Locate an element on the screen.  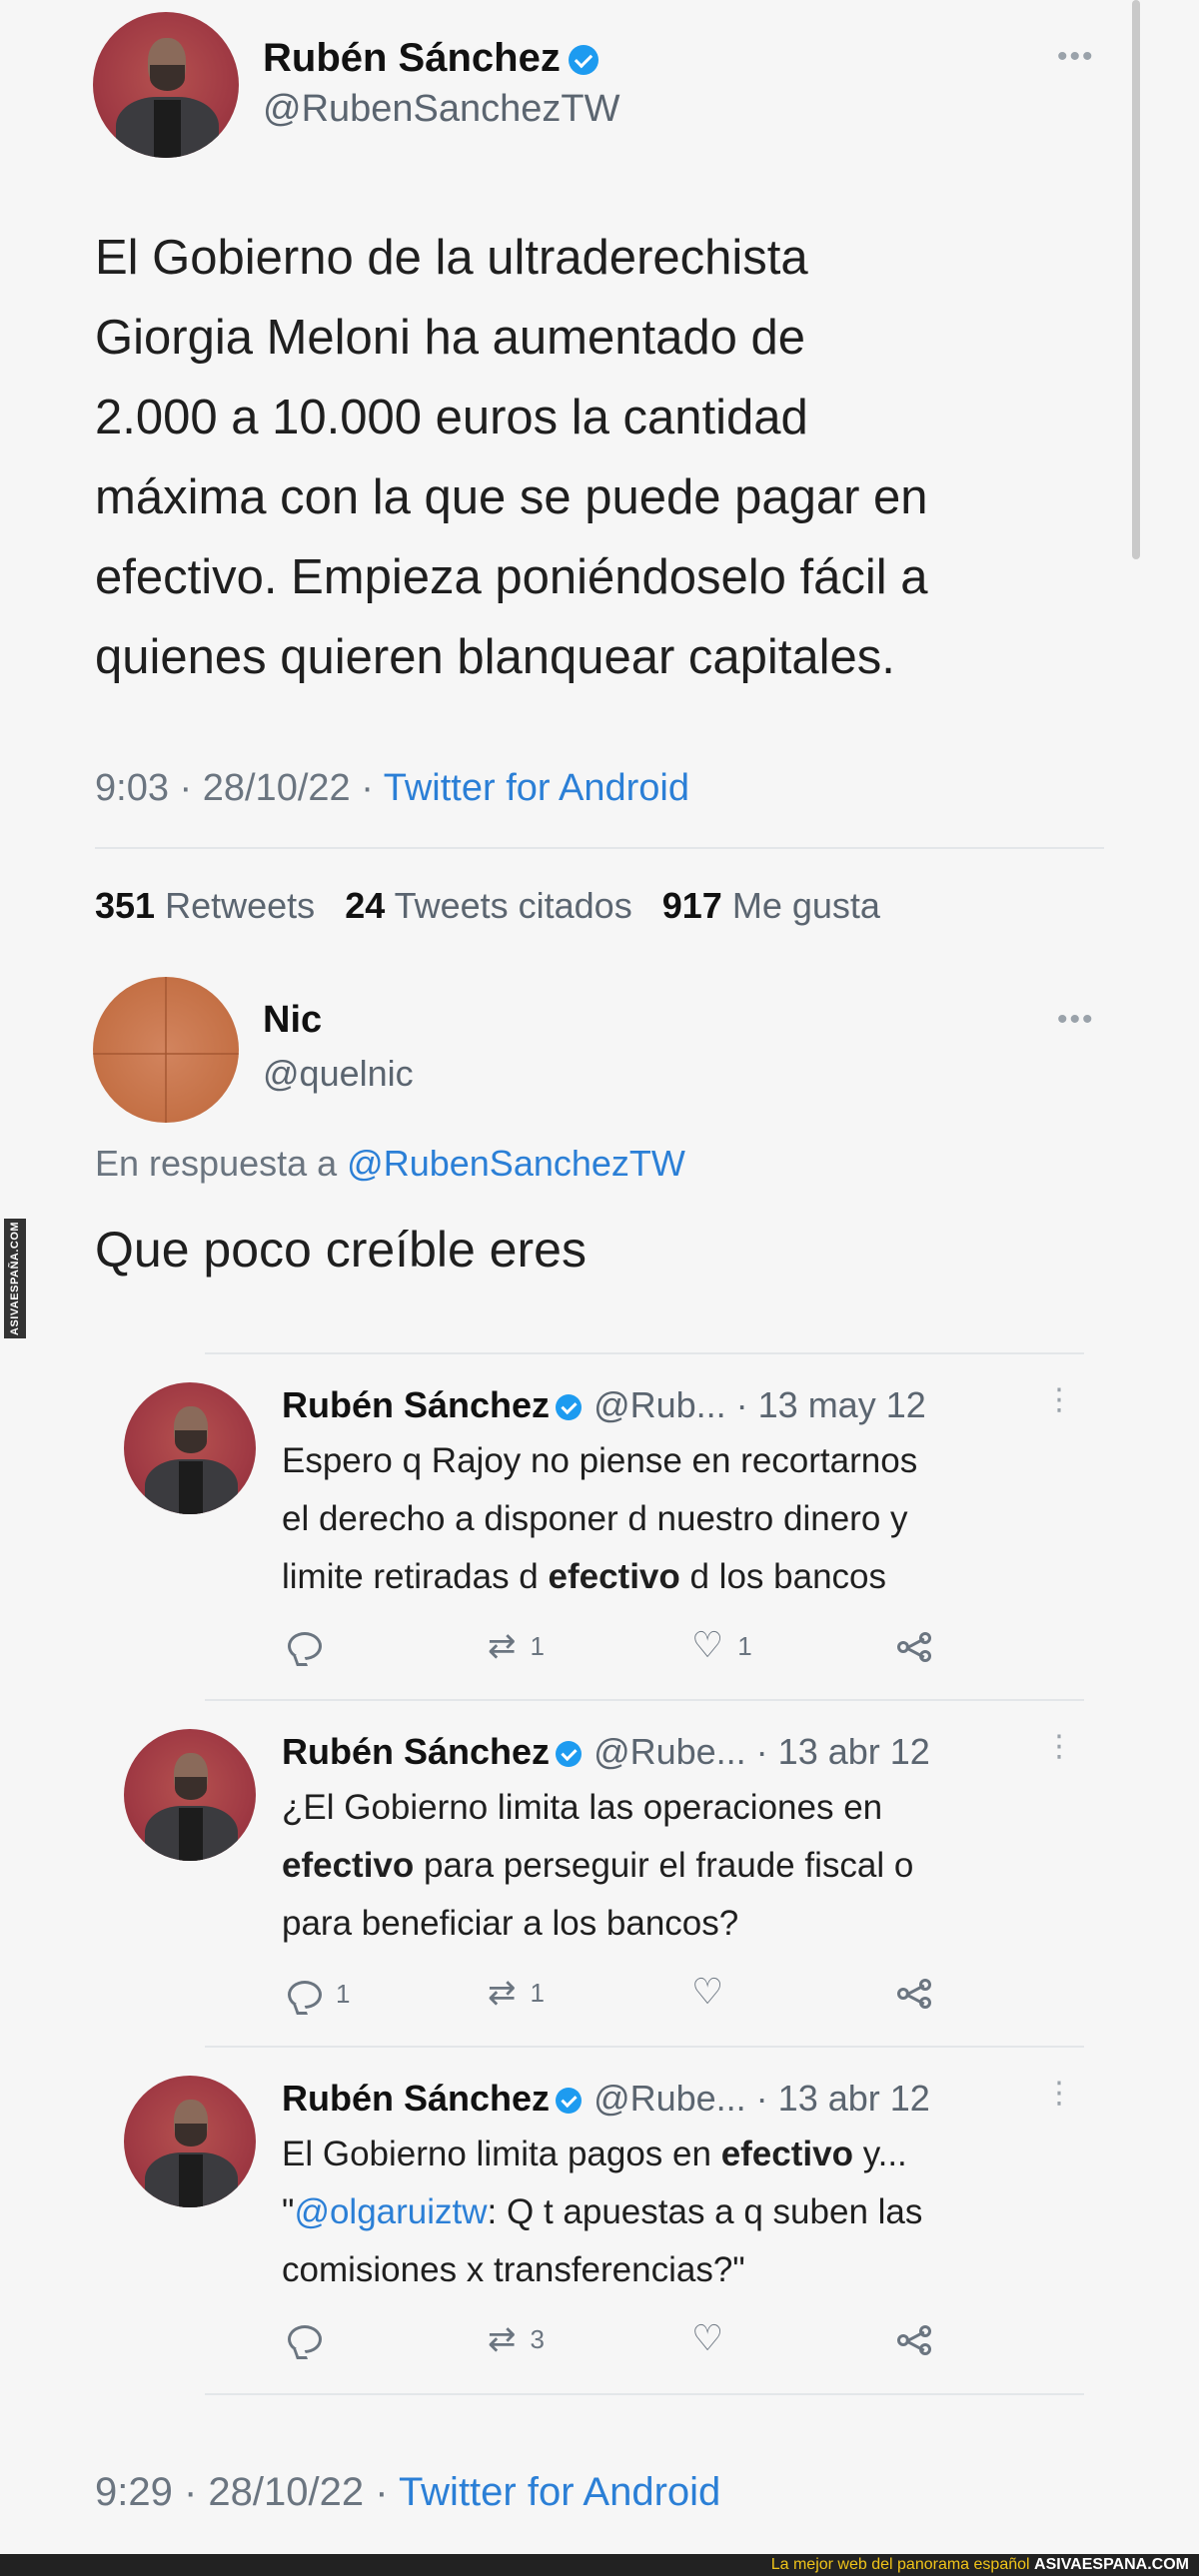
tweet-text-line: máxima con la que se puede pagar en is located at coordinates (511, 497).